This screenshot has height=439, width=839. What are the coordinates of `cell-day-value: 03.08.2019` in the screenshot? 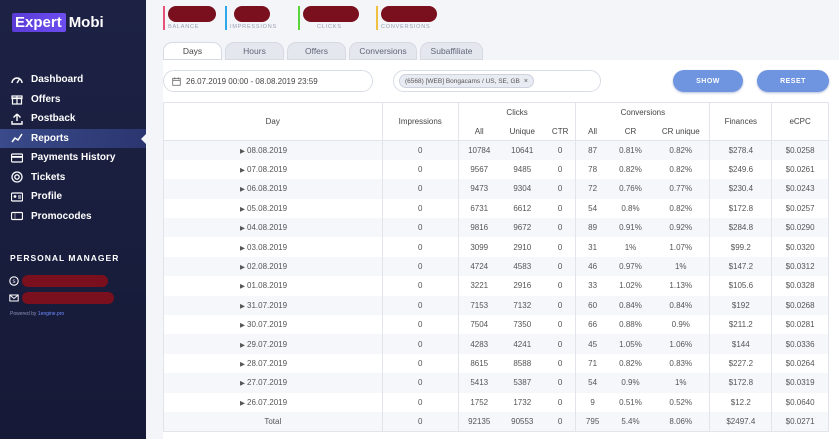 It's located at (267, 247).